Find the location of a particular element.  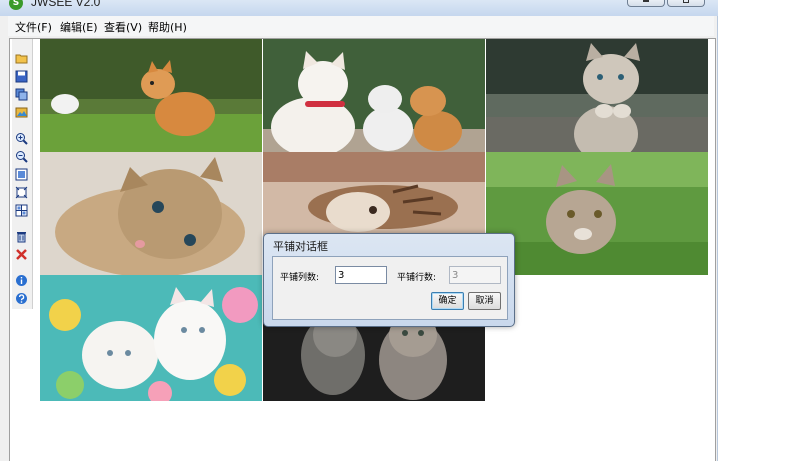

zoom-in-icon is located at coordinates (21, 138).